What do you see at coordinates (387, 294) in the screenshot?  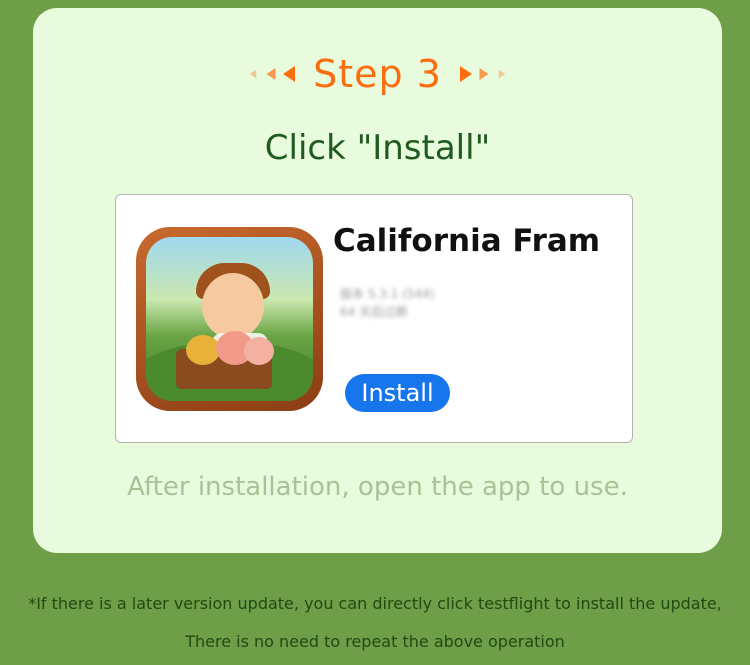 I see `app-version: 版本 5.3.1 (544)` at bounding box center [387, 294].